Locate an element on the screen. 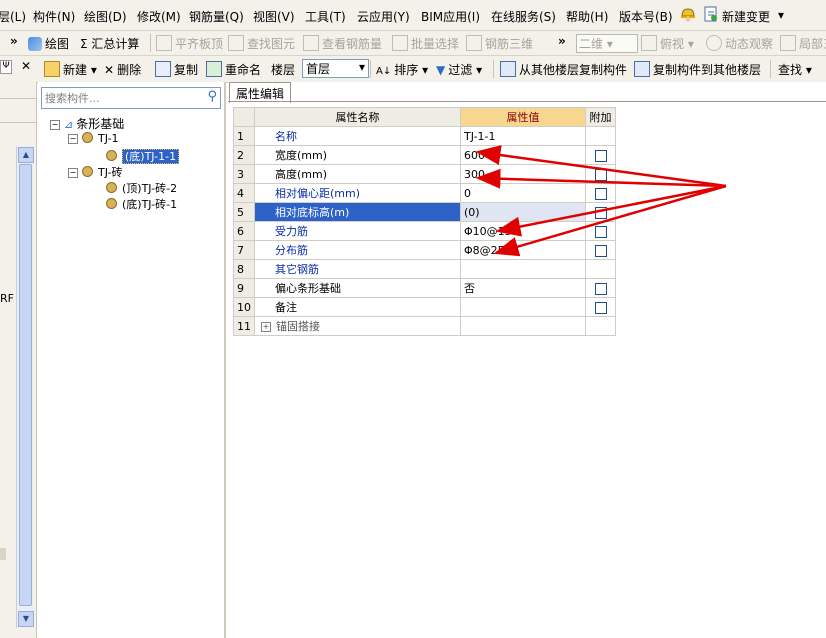  arrow-to-distribution-rebar is located at coordinates (610, 220).